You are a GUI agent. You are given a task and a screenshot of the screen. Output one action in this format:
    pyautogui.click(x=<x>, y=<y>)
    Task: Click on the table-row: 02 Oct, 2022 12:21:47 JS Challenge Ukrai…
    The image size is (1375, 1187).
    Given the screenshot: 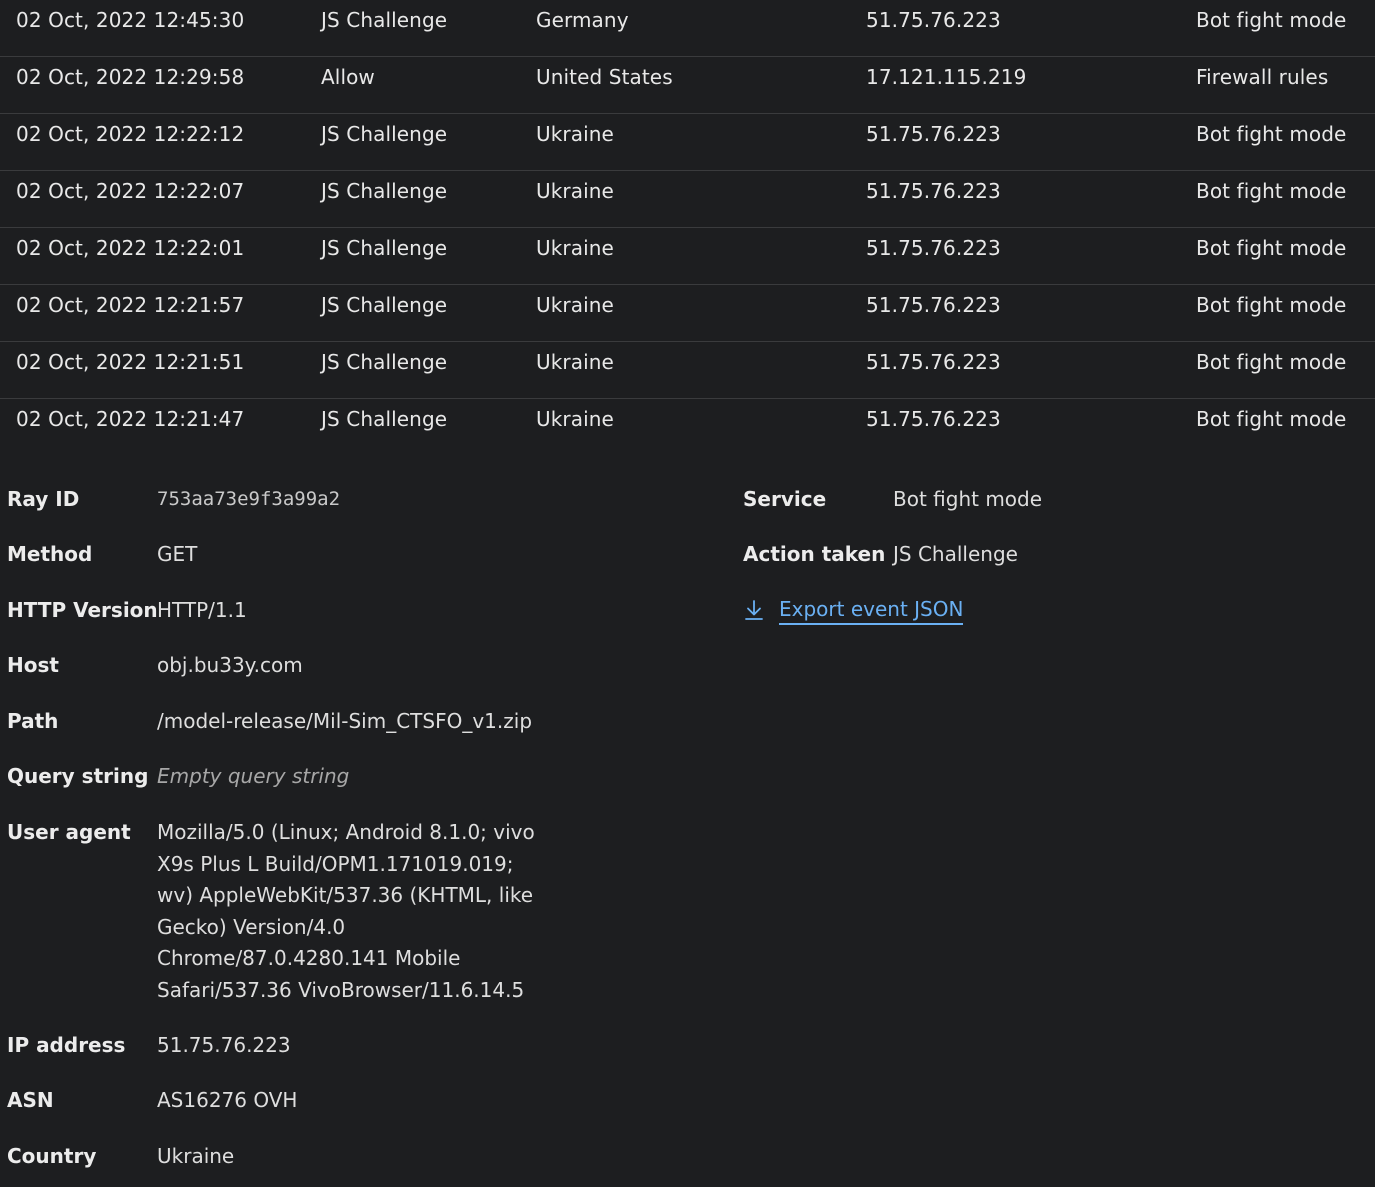 What is the action you would take?
    pyautogui.click(x=687, y=427)
    